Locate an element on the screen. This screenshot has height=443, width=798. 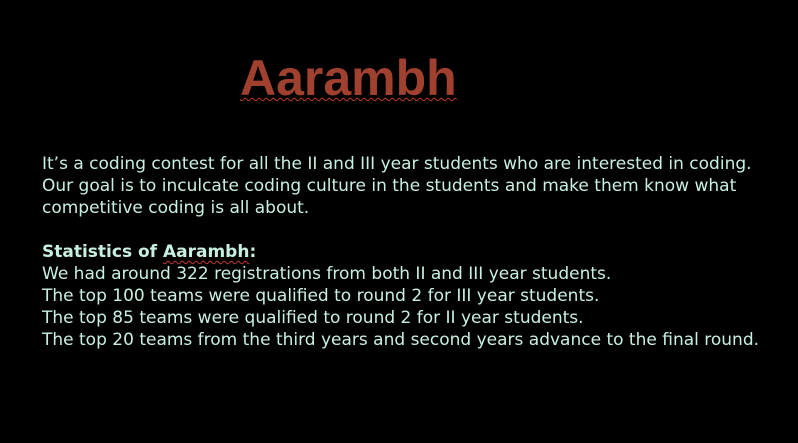
statistics-heading-prefix: Statistics of is located at coordinates (102, 252).